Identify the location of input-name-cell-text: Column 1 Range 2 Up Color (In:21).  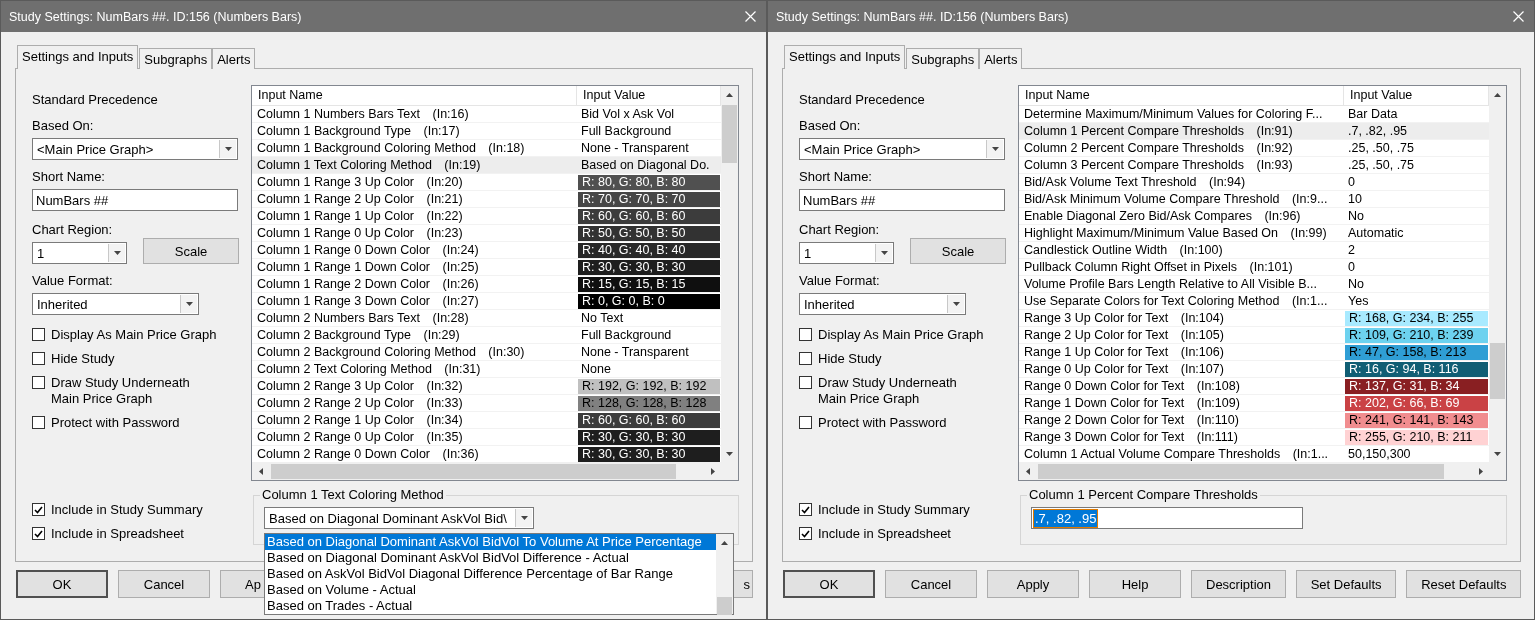
(360, 199).